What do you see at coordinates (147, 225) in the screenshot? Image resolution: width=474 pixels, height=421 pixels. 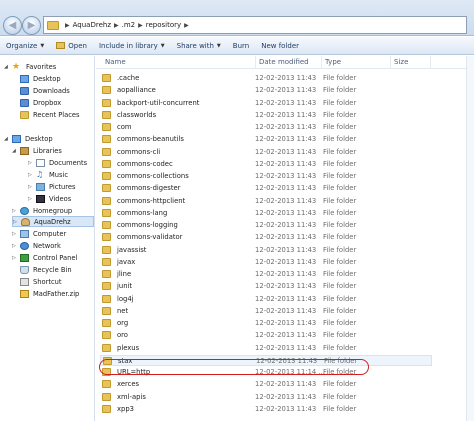 I see `file-name: commons-logging` at bounding box center [147, 225].